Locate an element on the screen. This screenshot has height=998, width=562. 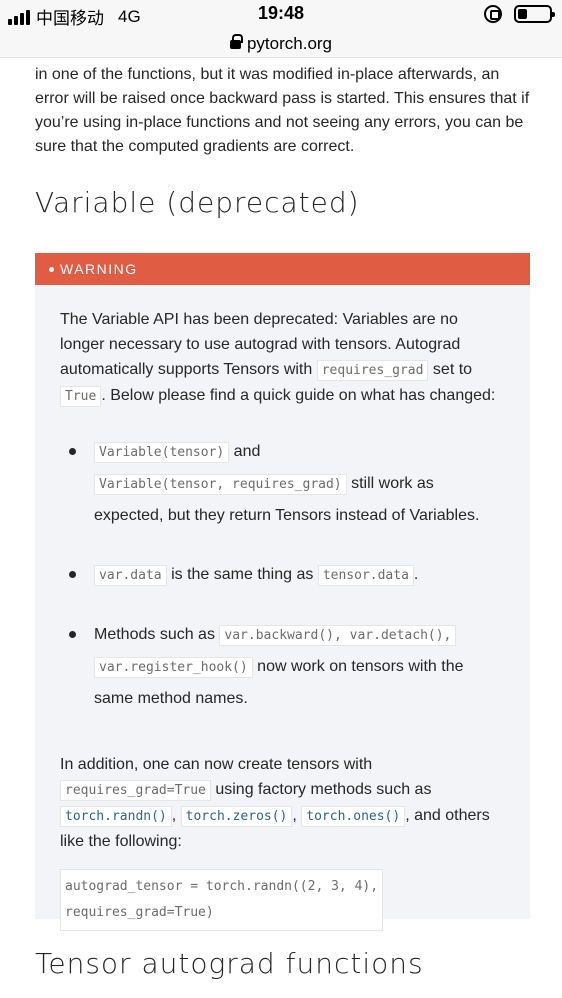
text-span: Methods such as is located at coordinates (157, 634).